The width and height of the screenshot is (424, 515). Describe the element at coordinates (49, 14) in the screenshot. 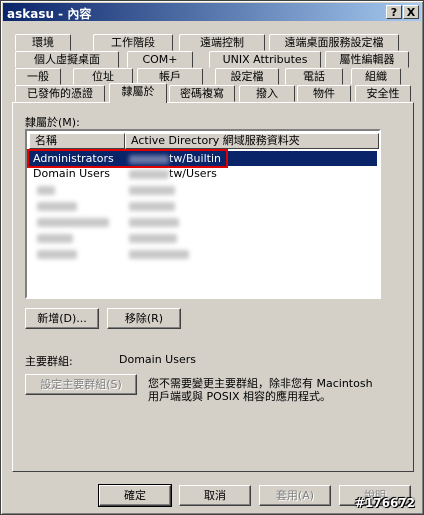

I see `window-title: askasu - 內容` at that location.